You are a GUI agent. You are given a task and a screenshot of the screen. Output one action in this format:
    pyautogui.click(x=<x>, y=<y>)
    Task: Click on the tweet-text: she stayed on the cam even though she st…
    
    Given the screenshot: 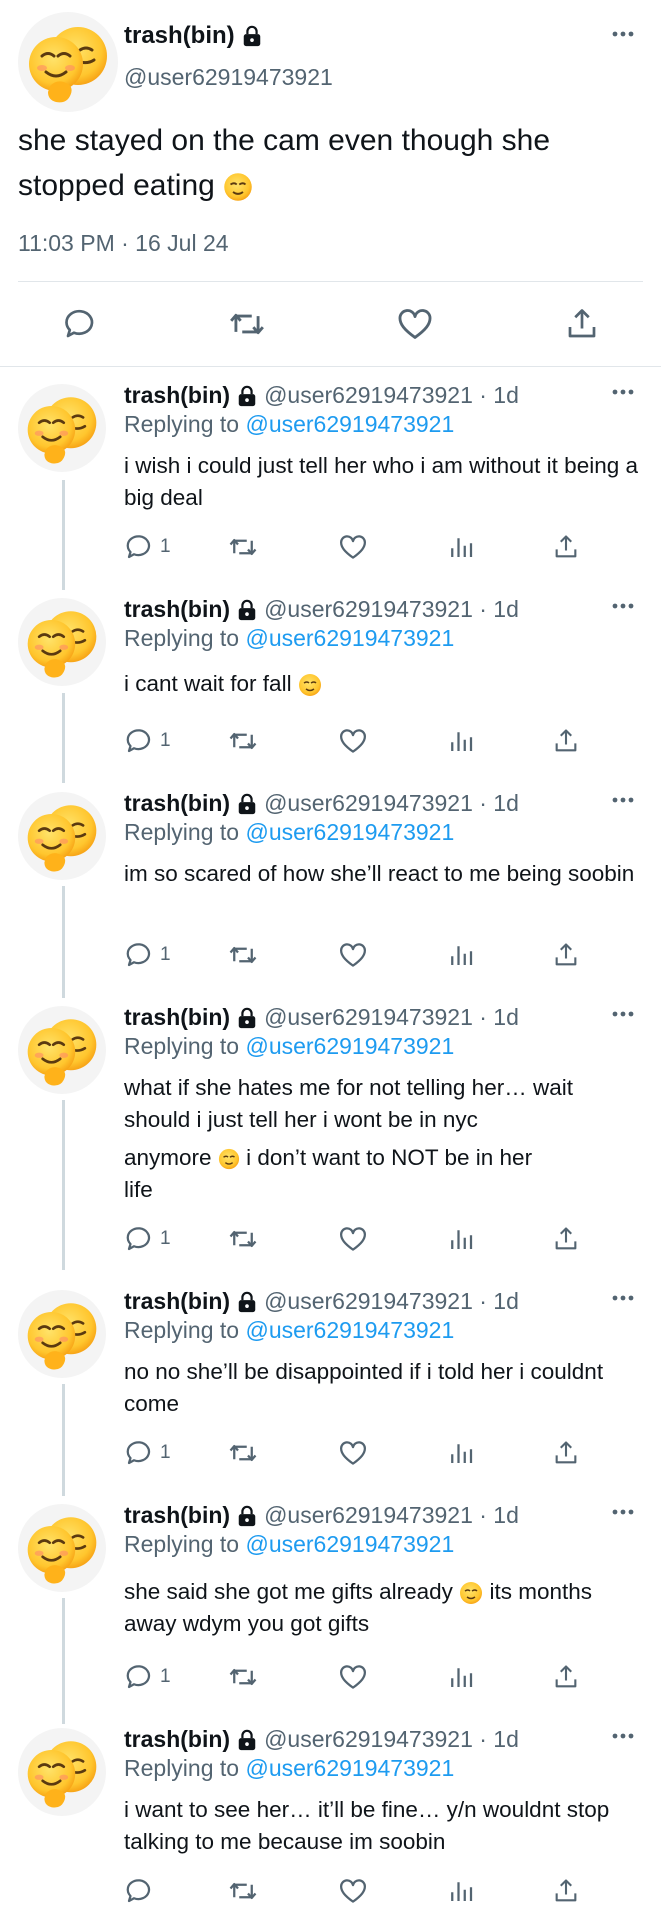 What is the action you would take?
    pyautogui.click(x=328, y=163)
    